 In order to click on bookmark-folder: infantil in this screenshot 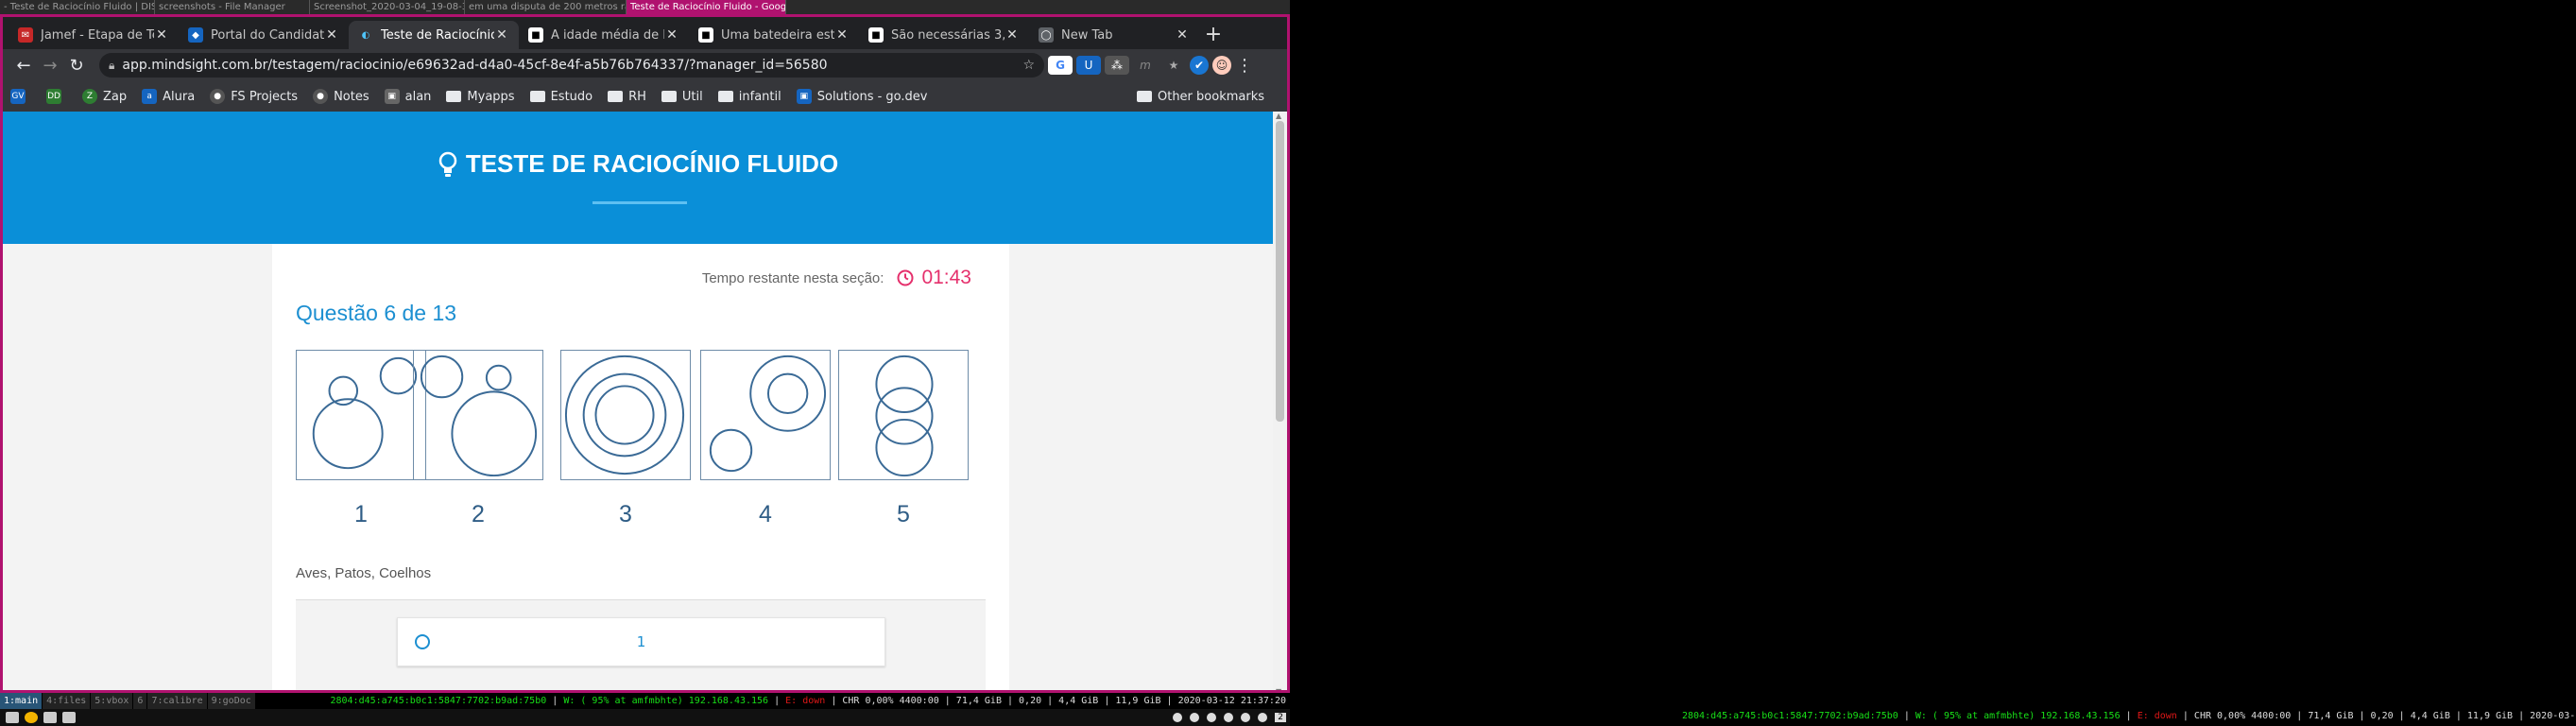, I will do `click(749, 96)`.